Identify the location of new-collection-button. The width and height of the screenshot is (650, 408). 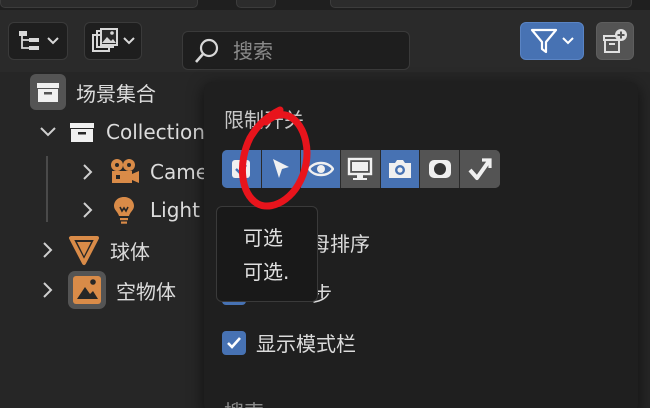
(615, 41).